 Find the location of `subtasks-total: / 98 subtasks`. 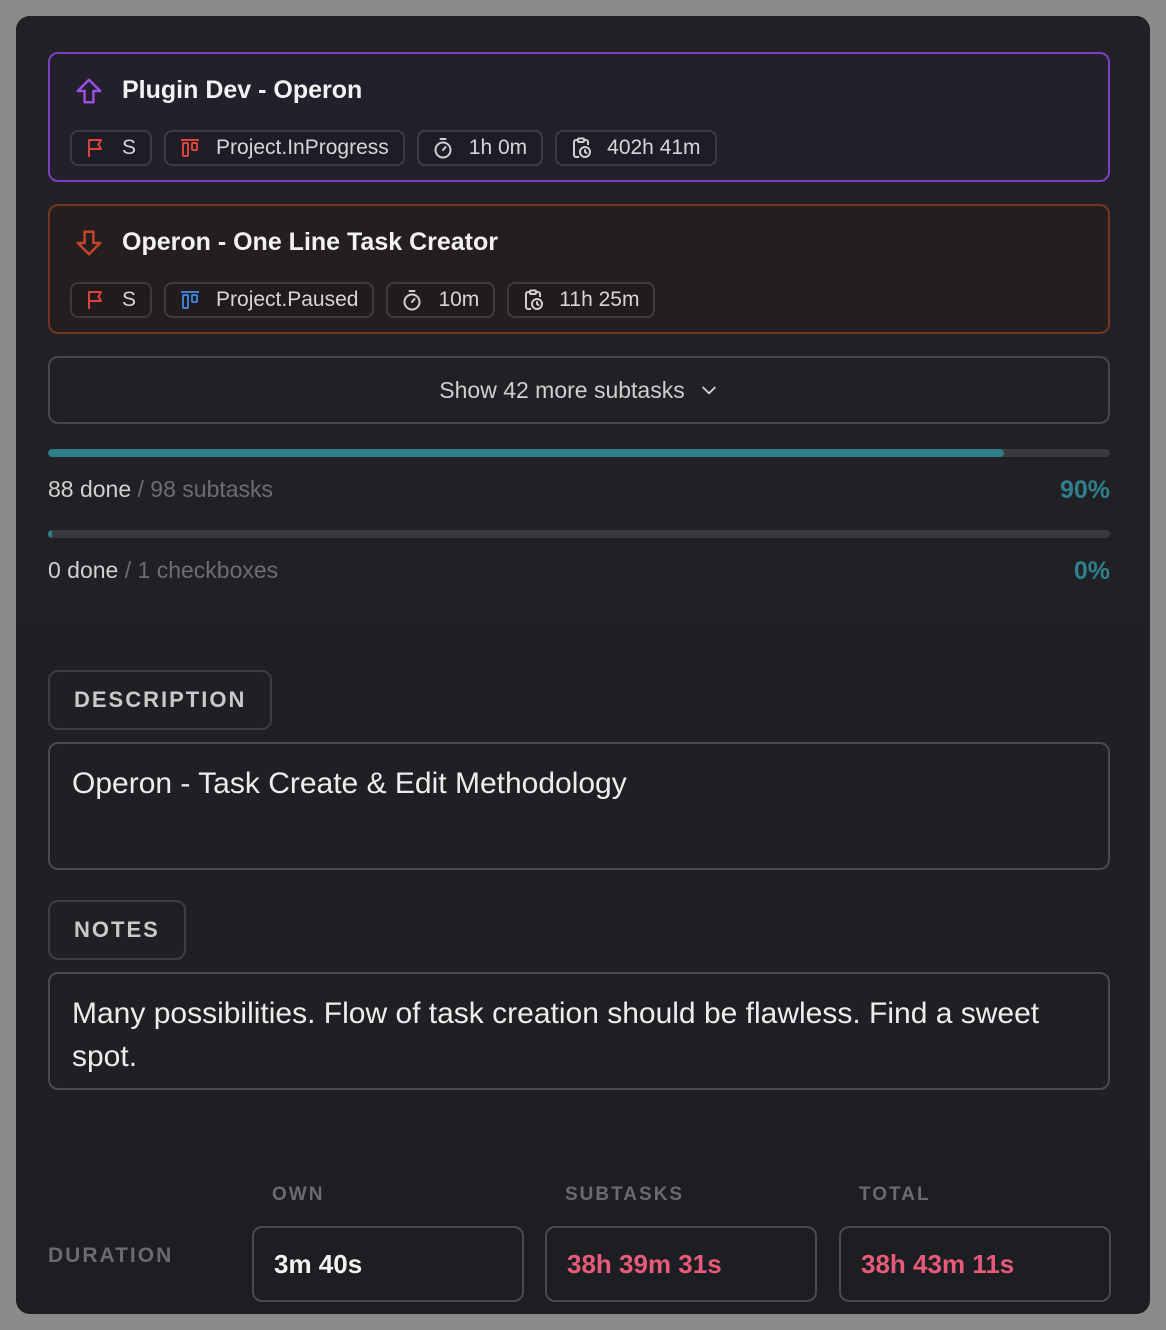

subtasks-total: / 98 subtasks is located at coordinates (205, 489).